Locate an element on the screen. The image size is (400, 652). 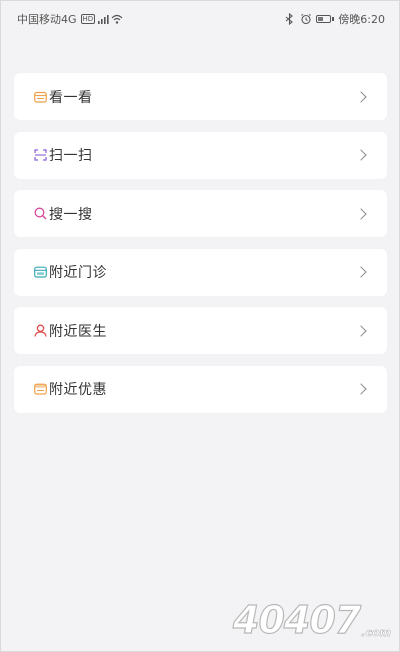
menu-item-label: 附近门诊 is located at coordinates (78, 273).